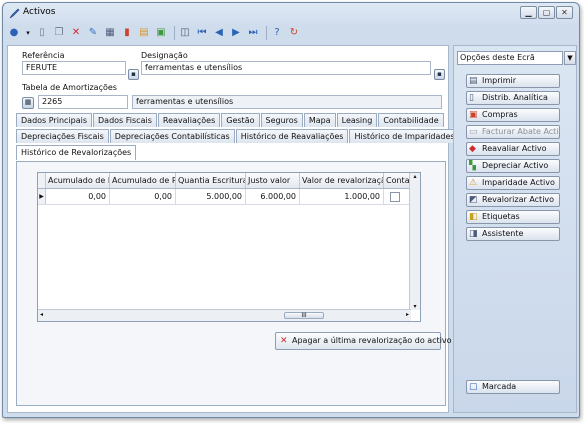 This screenshot has width=584, height=423. Describe the element at coordinates (69, 87) in the screenshot. I see `tabela-label: Tabela de Amortizações` at that location.